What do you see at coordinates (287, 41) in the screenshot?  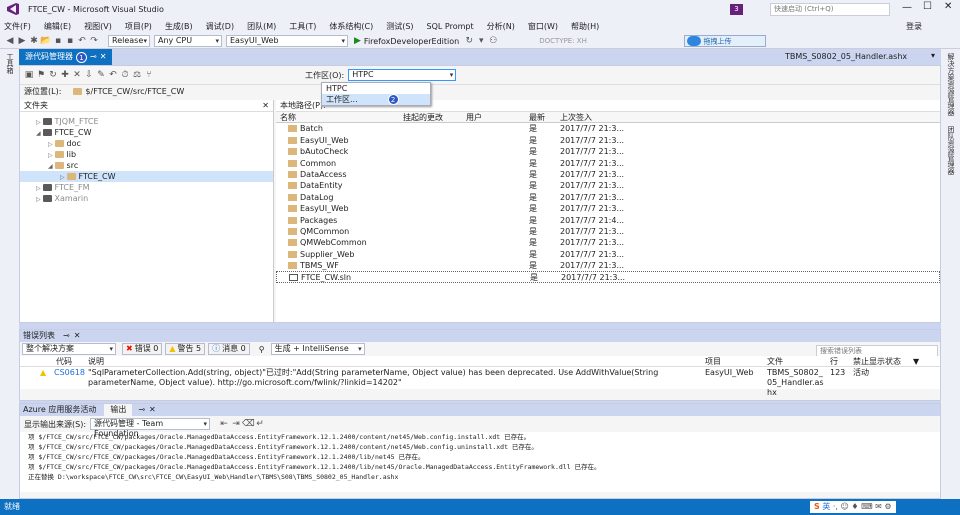 I see `startup-project-select: EasyUI_Web` at bounding box center [287, 41].